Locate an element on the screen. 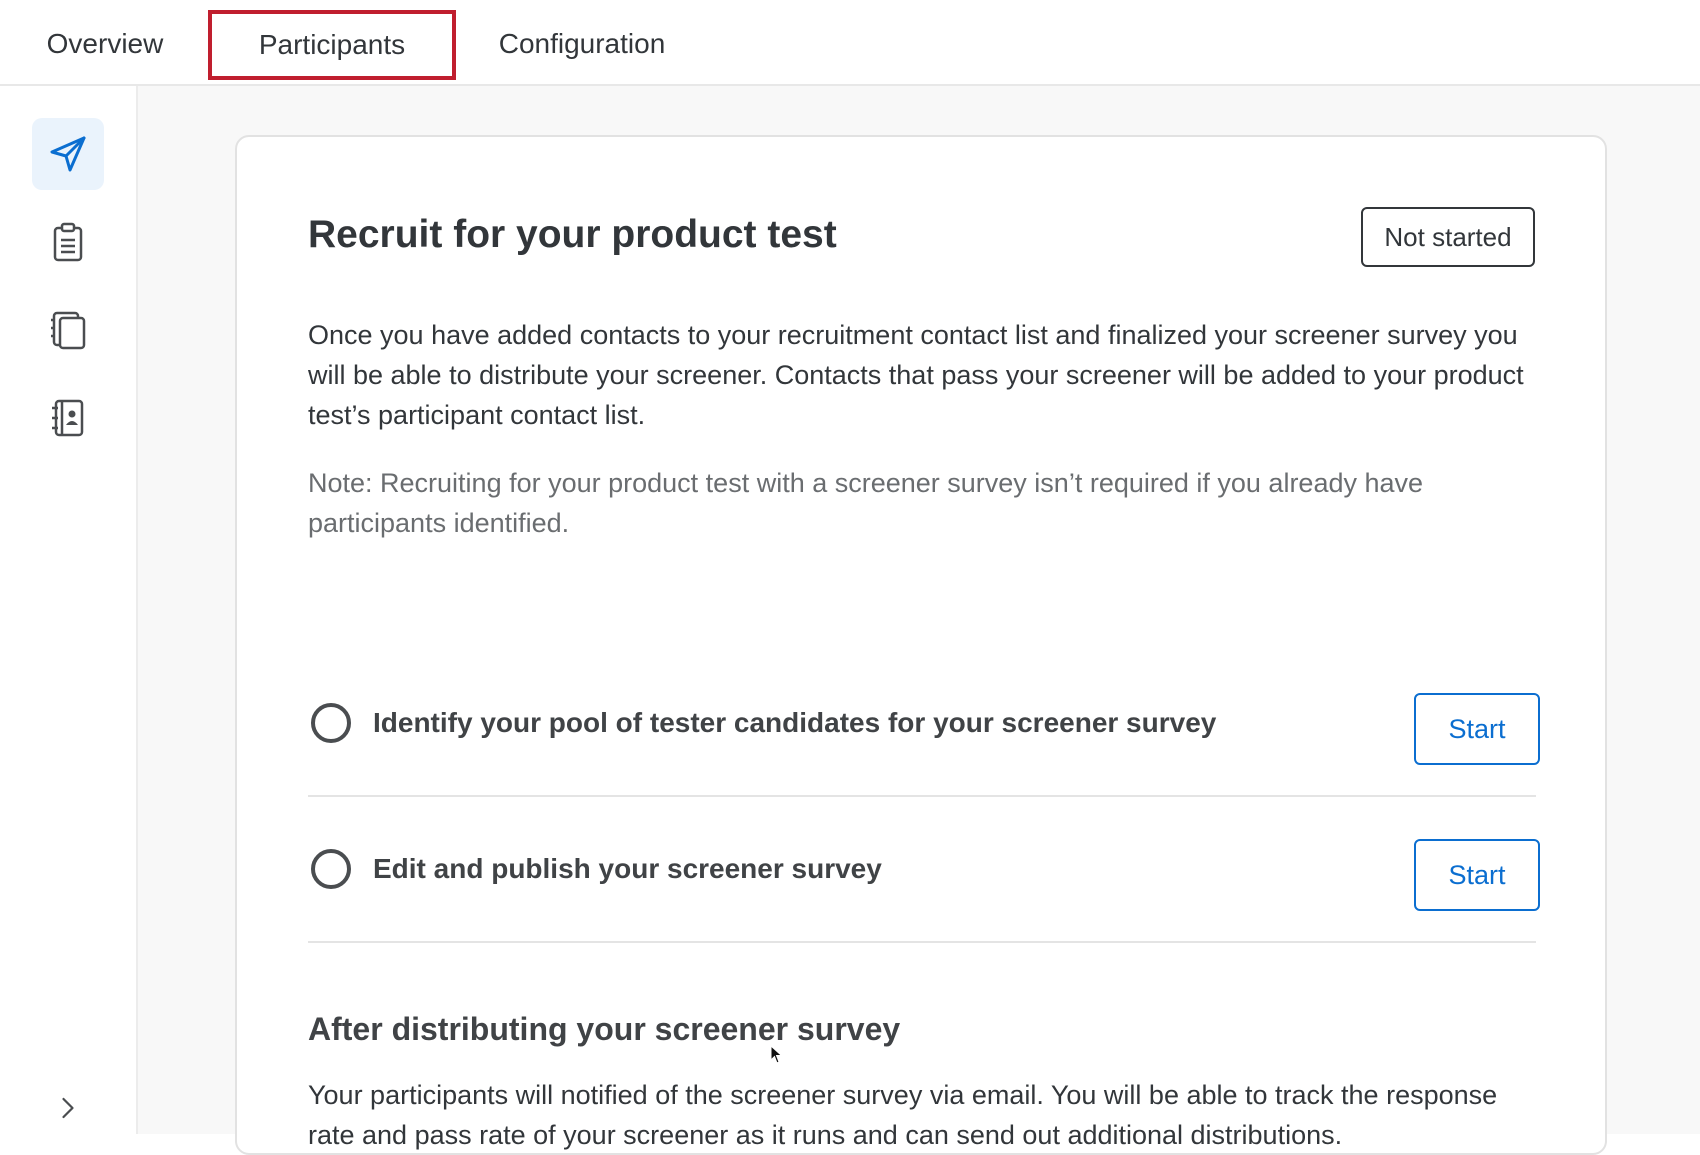 The image size is (1700, 1155). sidebar-item-distribute is located at coordinates (68, 154).